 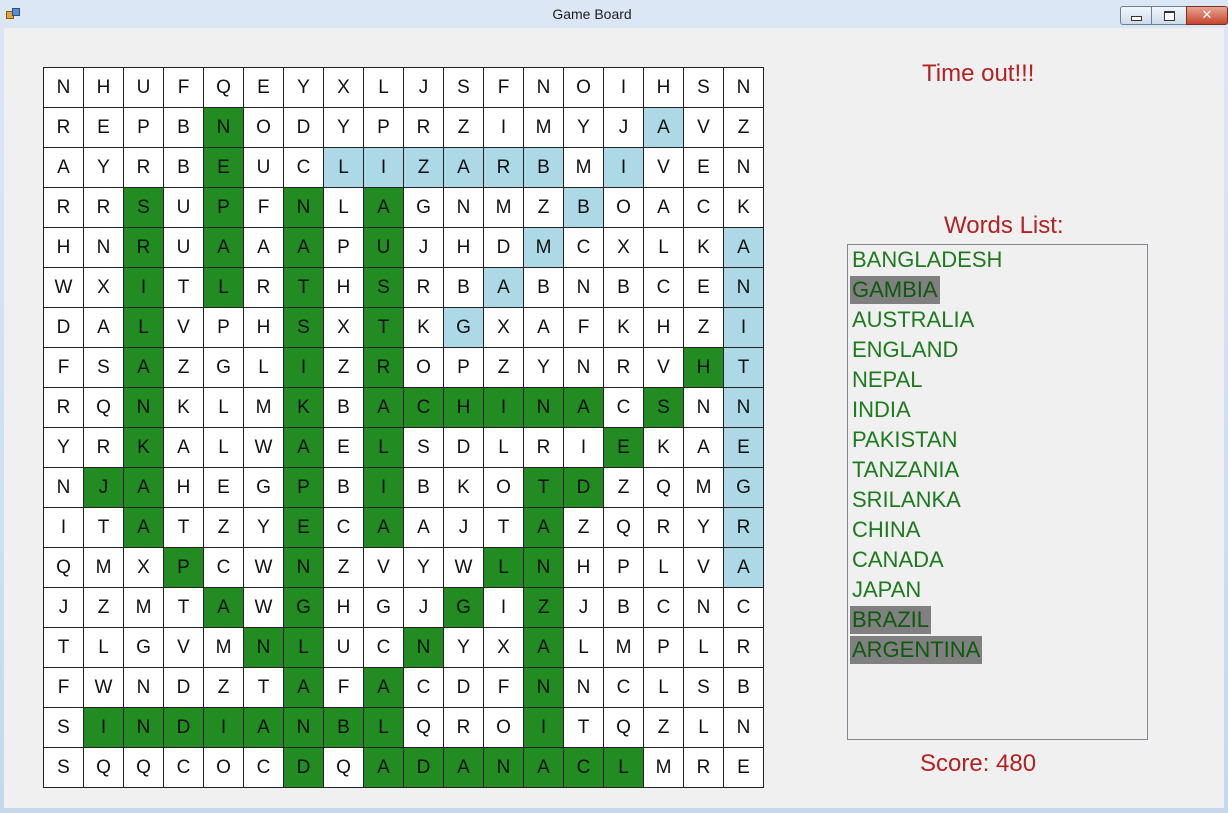 What do you see at coordinates (584, 328) in the screenshot?
I see `grid-cell: F` at bounding box center [584, 328].